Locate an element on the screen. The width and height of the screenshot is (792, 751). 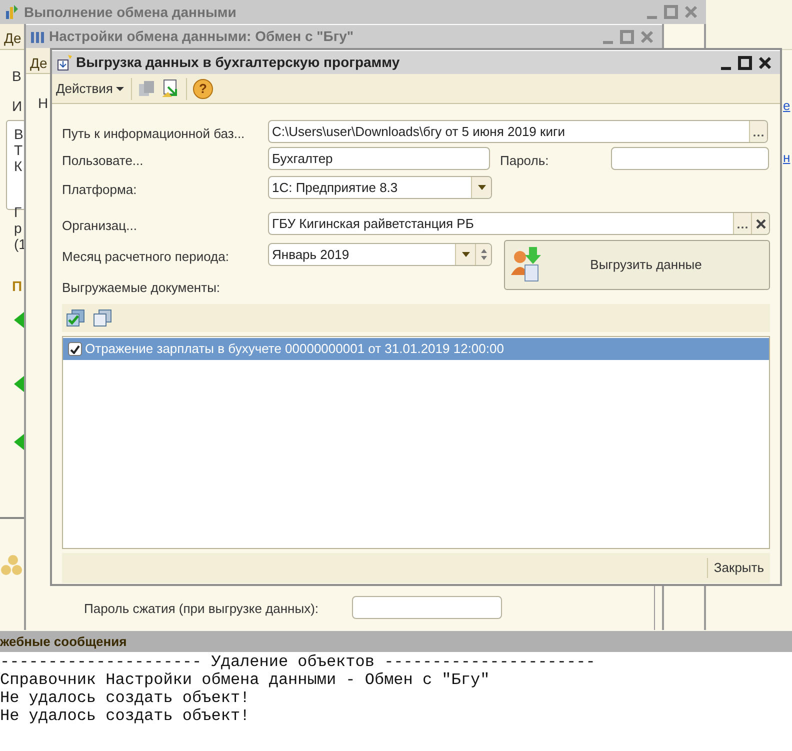
clear-button is located at coordinates (760, 223).